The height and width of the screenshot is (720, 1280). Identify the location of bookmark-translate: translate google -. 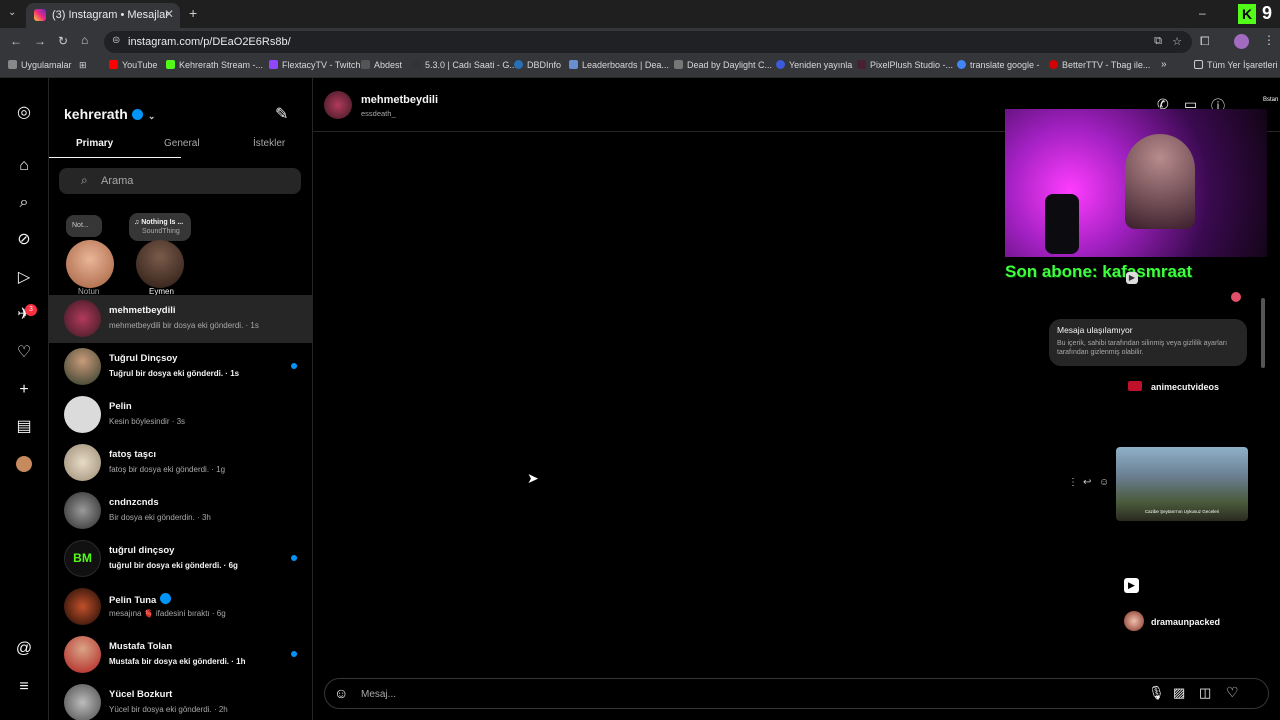
(998, 65).